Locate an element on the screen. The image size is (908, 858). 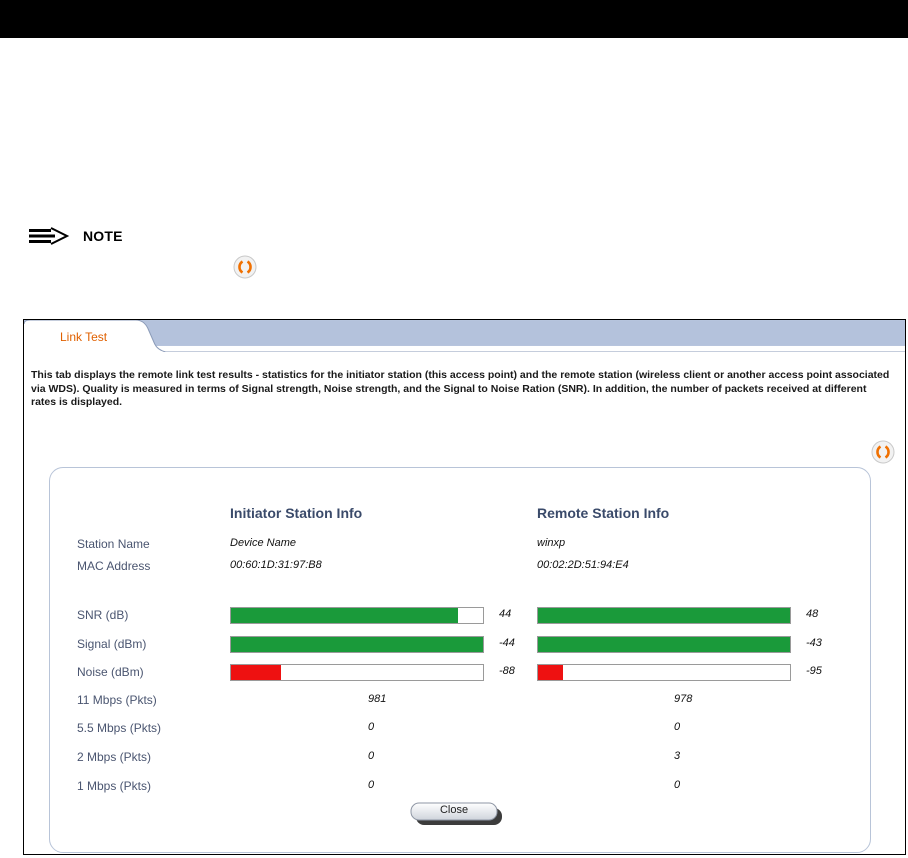
initiator-mac-address: 00:60:1D:31:97:B8 is located at coordinates (276, 565).